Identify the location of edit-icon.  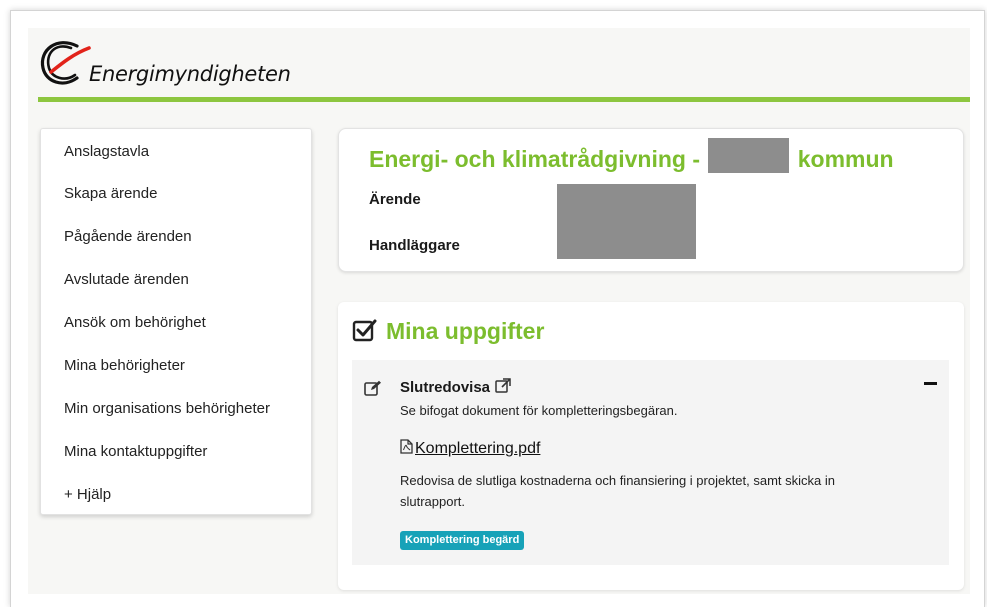
(373, 388).